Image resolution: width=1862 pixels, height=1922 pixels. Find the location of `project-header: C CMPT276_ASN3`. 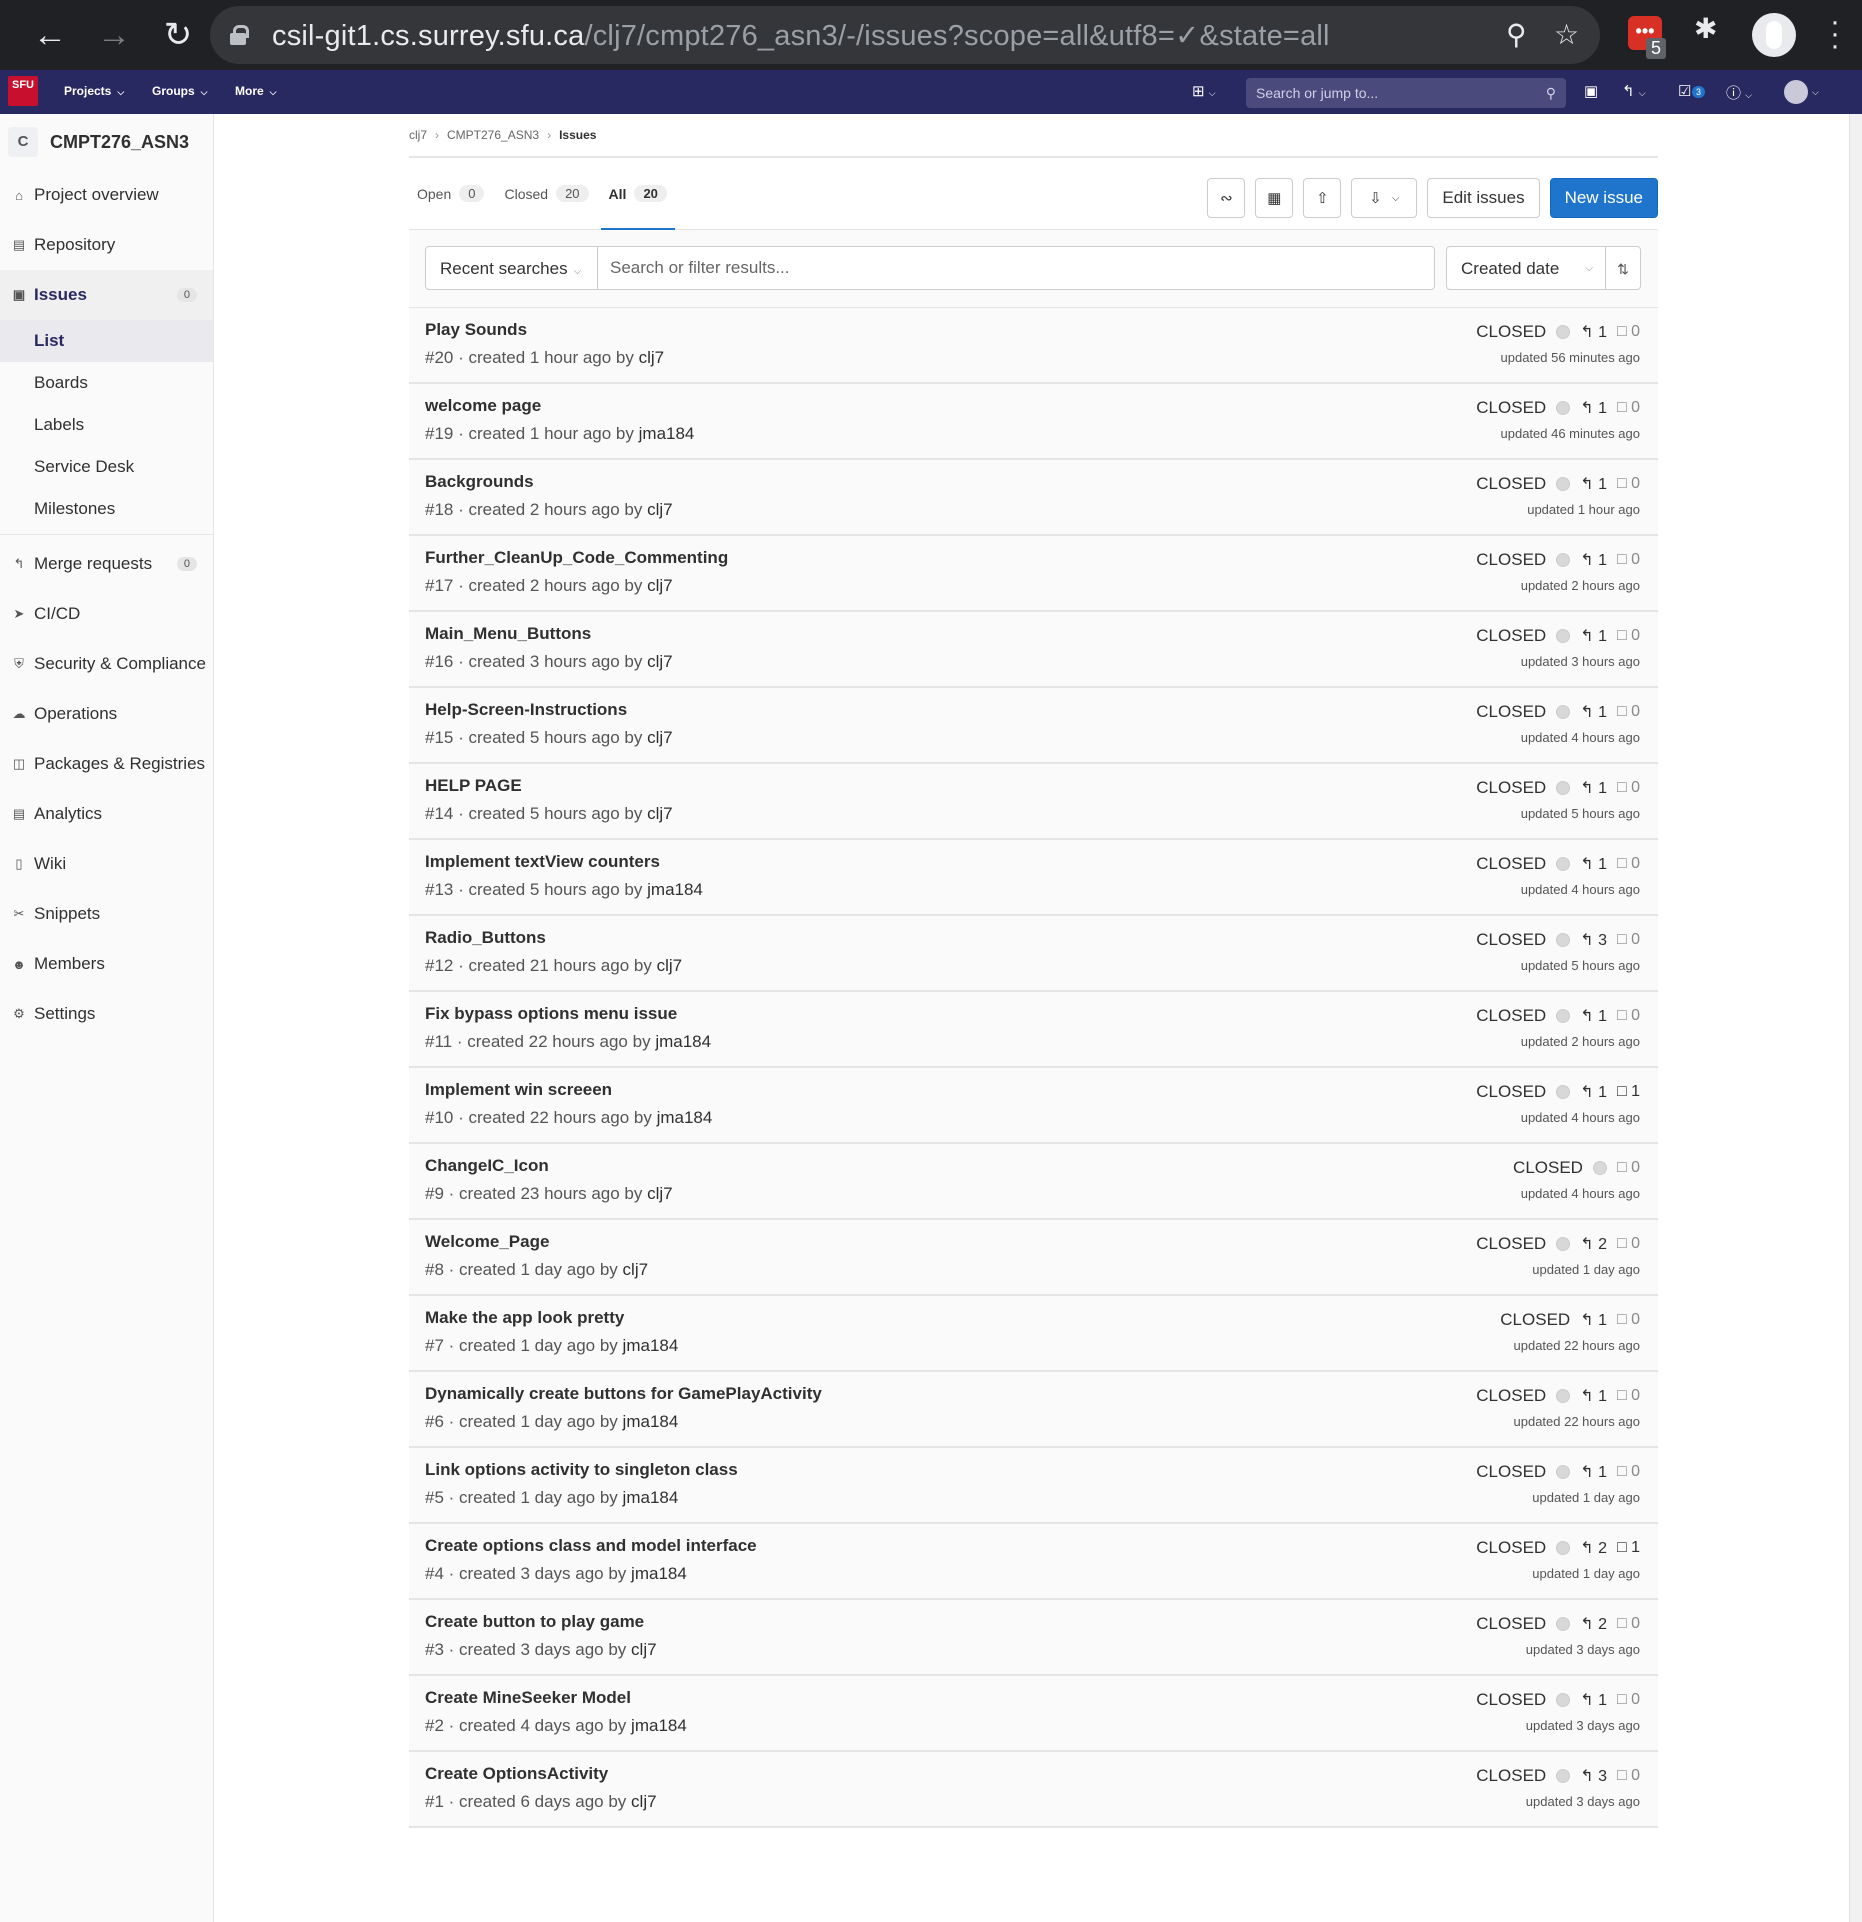

project-header: C CMPT276_ASN3 is located at coordinates (106, 142).